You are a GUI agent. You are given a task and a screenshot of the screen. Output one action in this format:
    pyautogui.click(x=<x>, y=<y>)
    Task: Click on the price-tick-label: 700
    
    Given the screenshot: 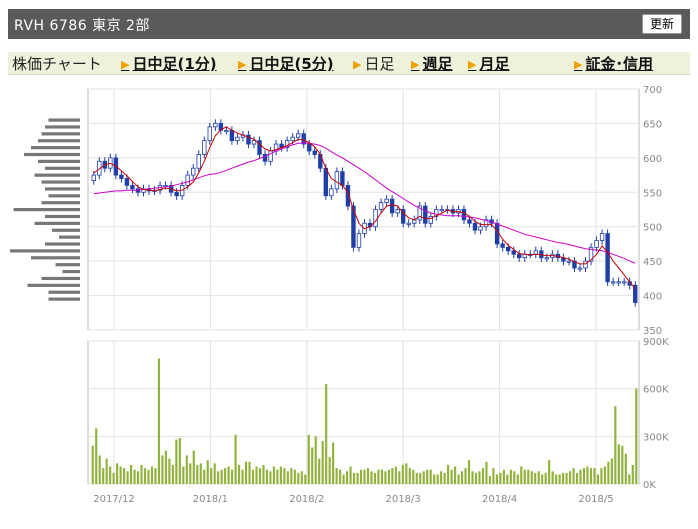 What is the action you would take?
    pyautogui.click(x=652, y=90)
    